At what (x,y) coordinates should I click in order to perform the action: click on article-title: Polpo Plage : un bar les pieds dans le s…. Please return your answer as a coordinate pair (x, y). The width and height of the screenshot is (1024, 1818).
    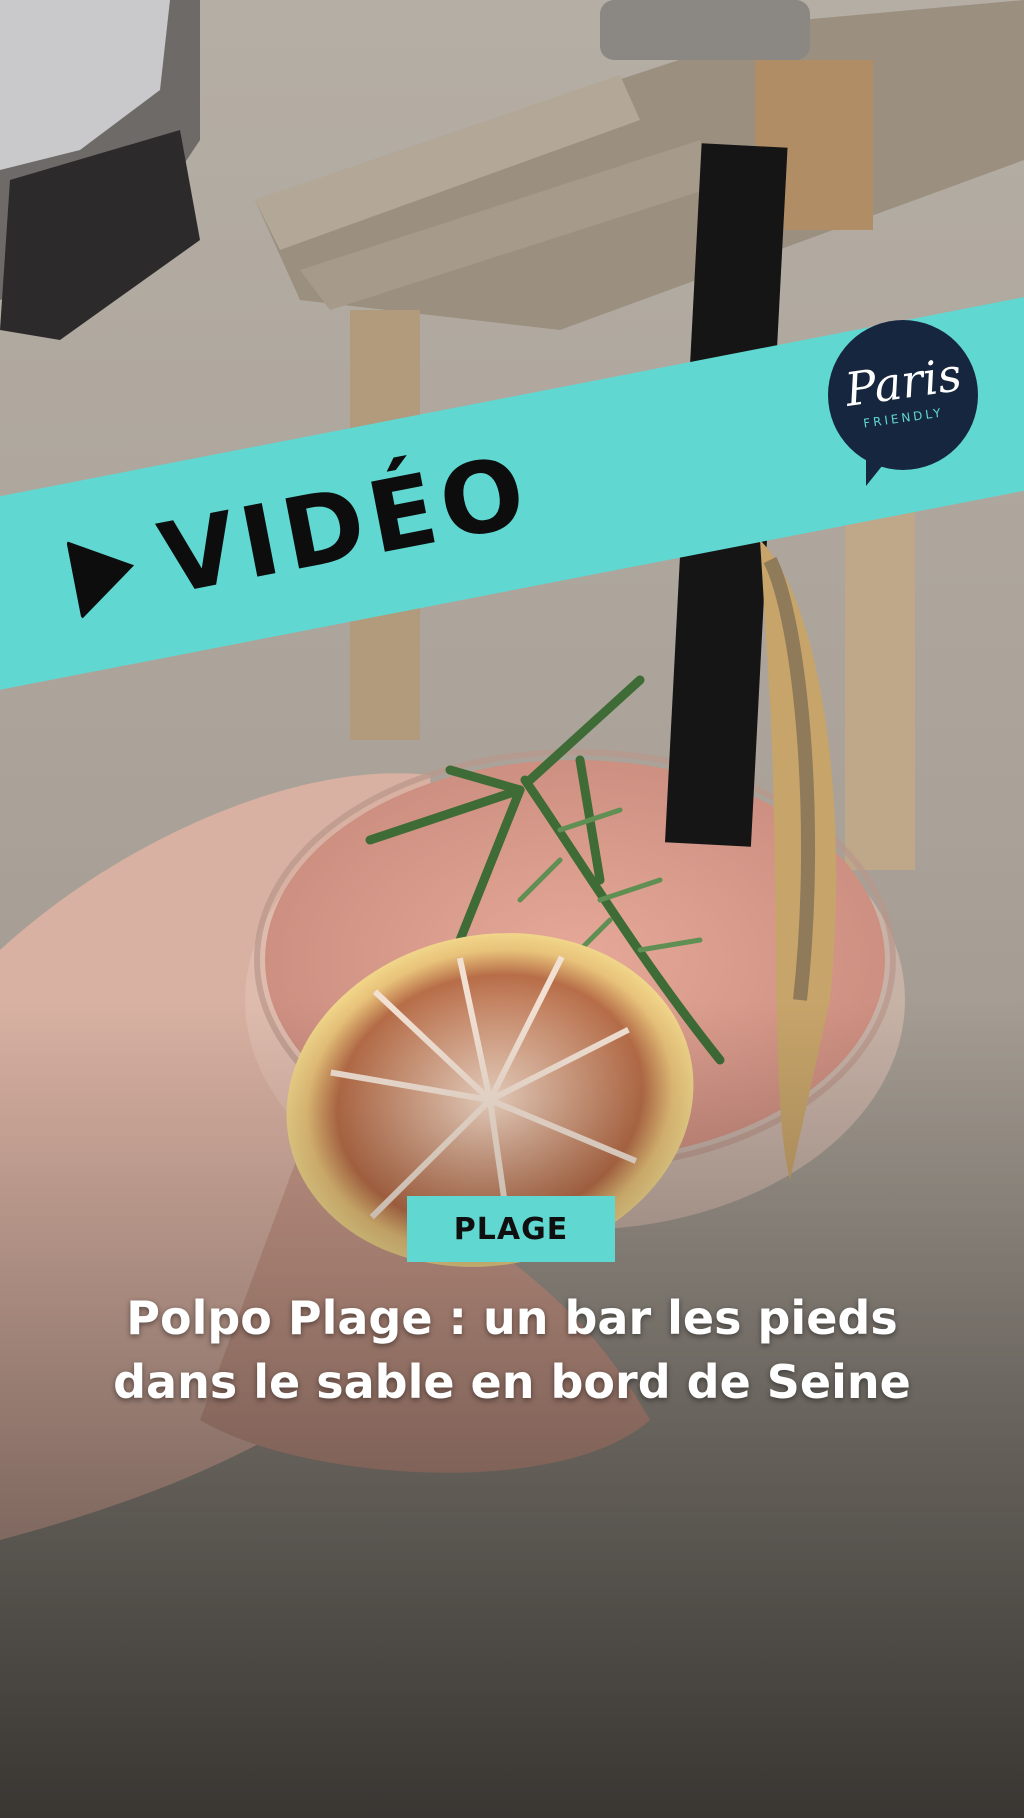
    Looking at the image, I should click on (512, 1350).